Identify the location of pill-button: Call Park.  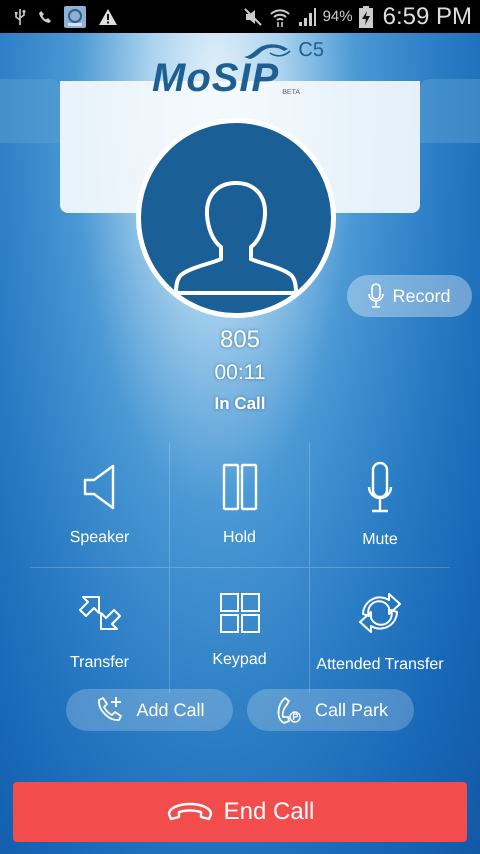
(330, 710).